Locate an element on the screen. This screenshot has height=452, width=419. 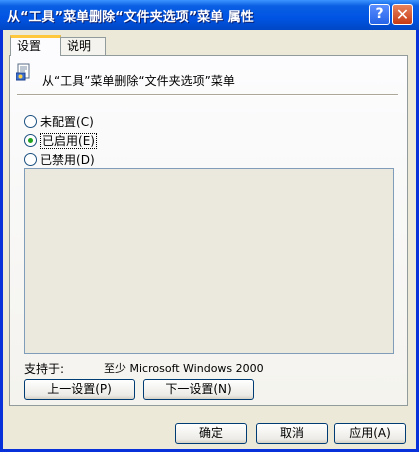
close-button: ✕ is located at coordinates (402, 14).